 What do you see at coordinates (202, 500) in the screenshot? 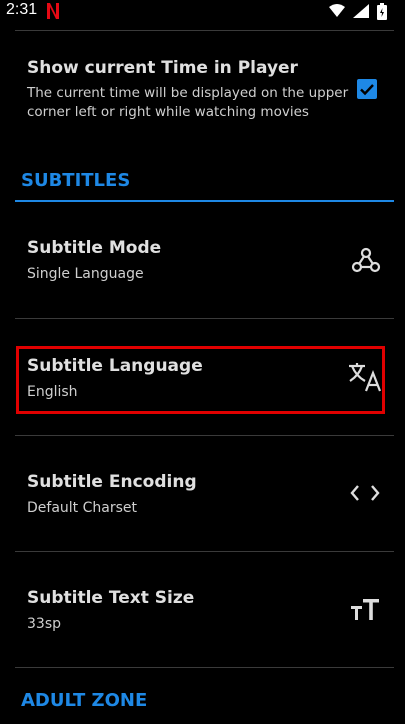
I see `pref-subtitle-encoding: Subtitle Encoding Default Charset` at bounding box center [202, 500].